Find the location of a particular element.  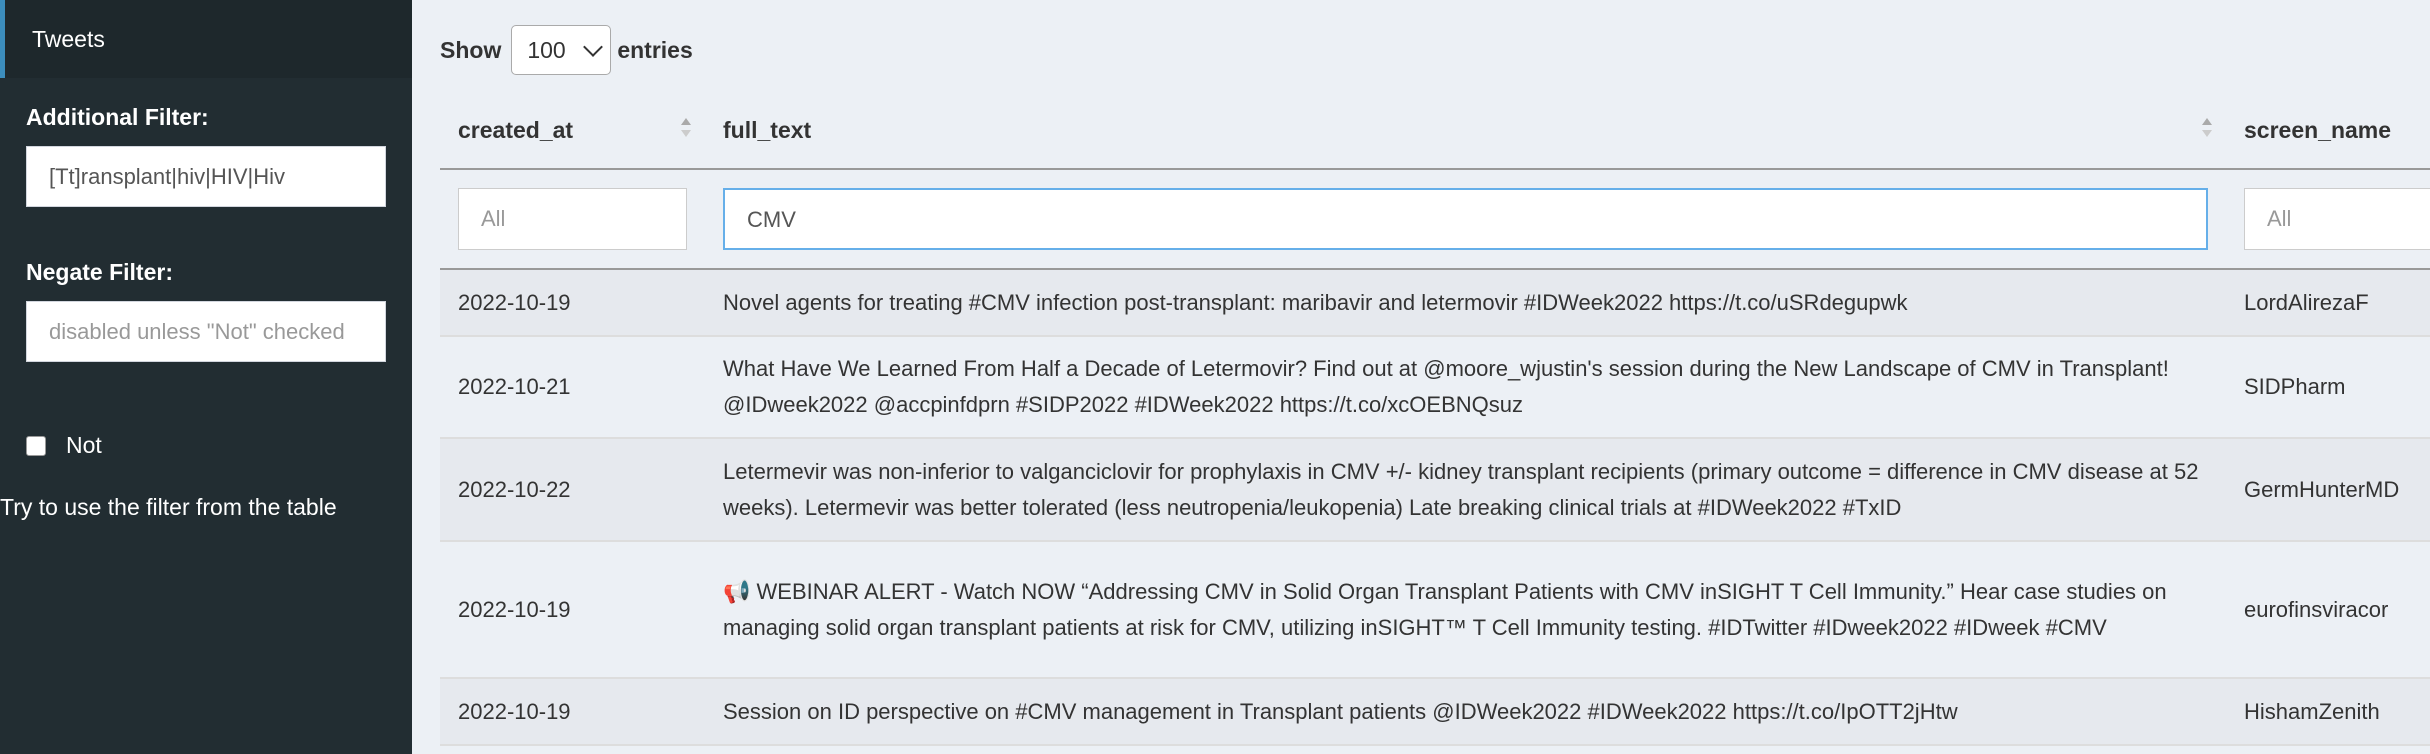

not-checkbox-label: Not is located at coordinates (84, 445).